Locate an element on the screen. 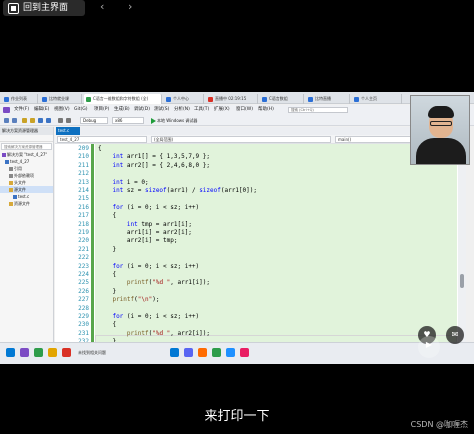 The height and width of the screenshot is (434, 474). line-number: 214 is located at coordinates (83, 190).